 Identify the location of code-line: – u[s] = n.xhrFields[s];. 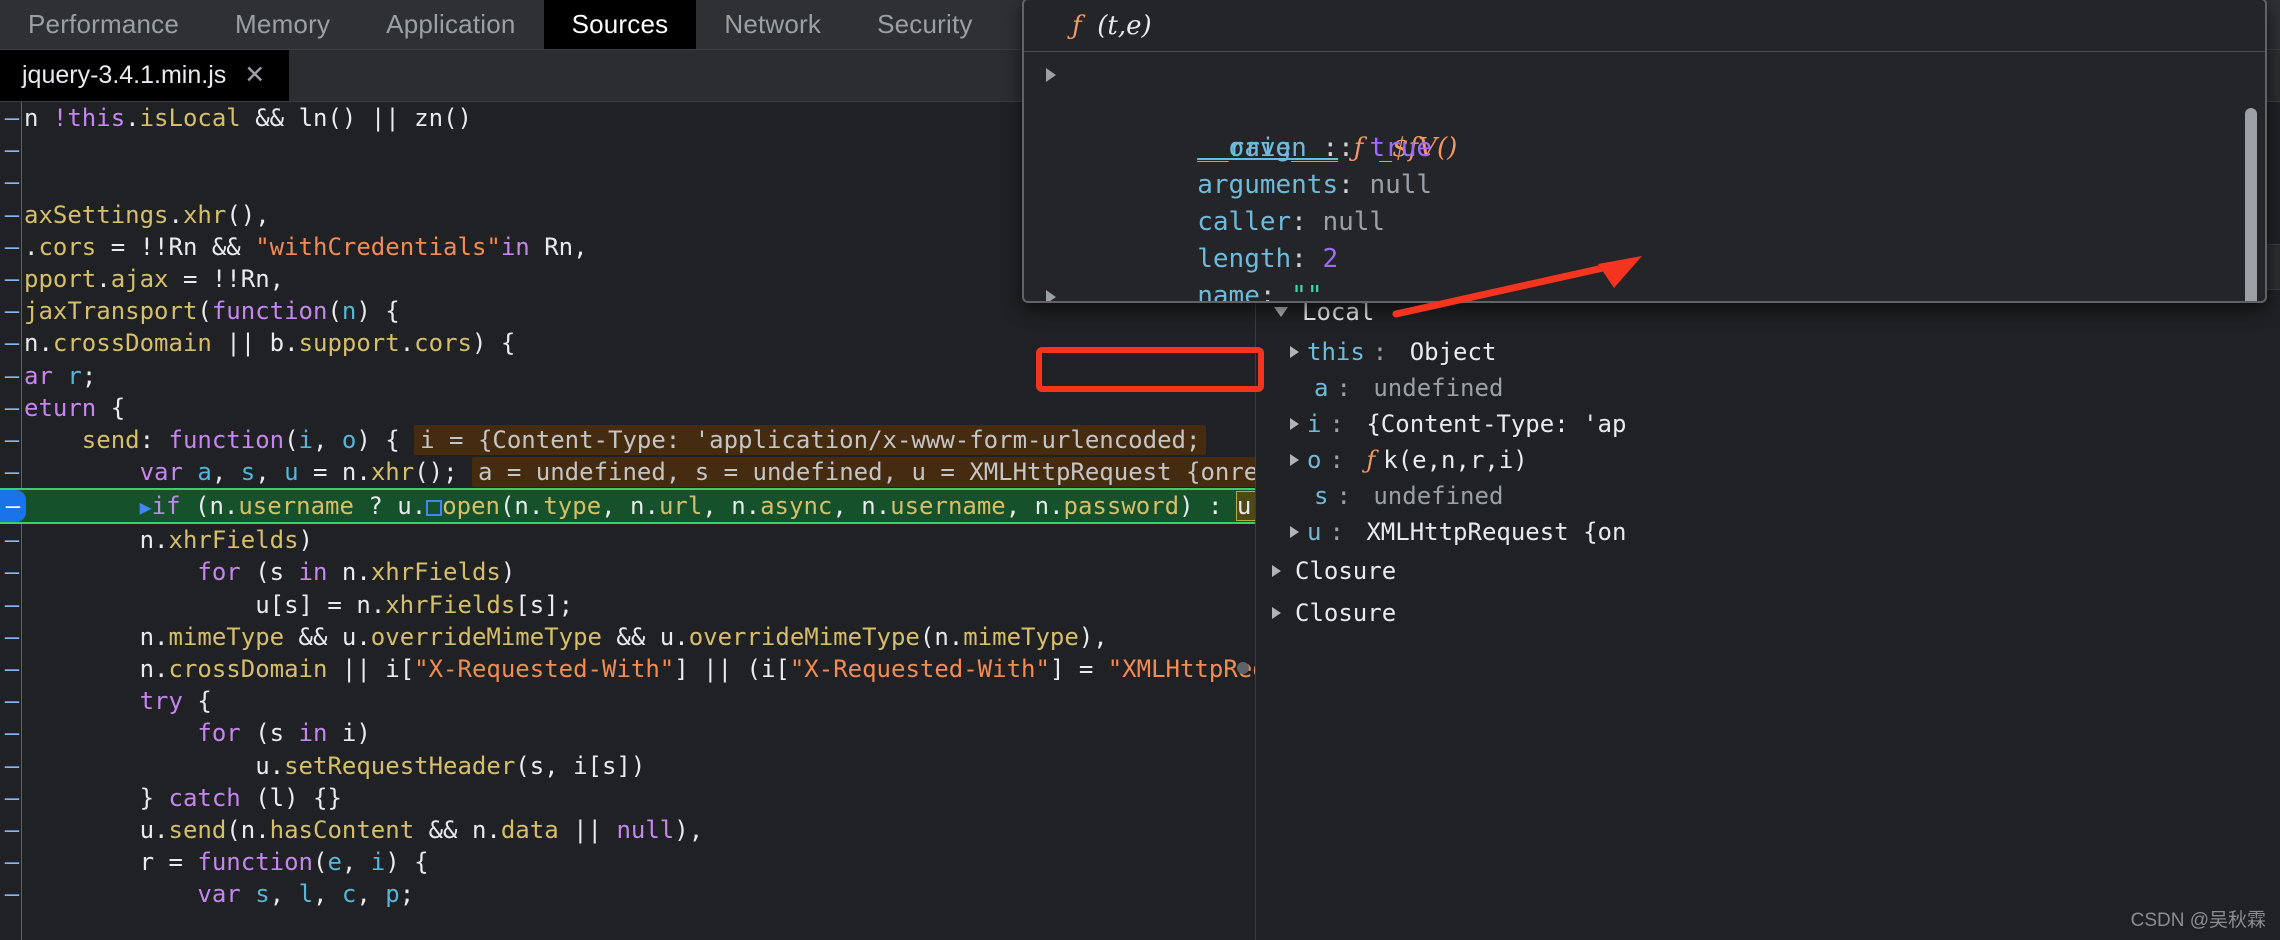
(627, 605).